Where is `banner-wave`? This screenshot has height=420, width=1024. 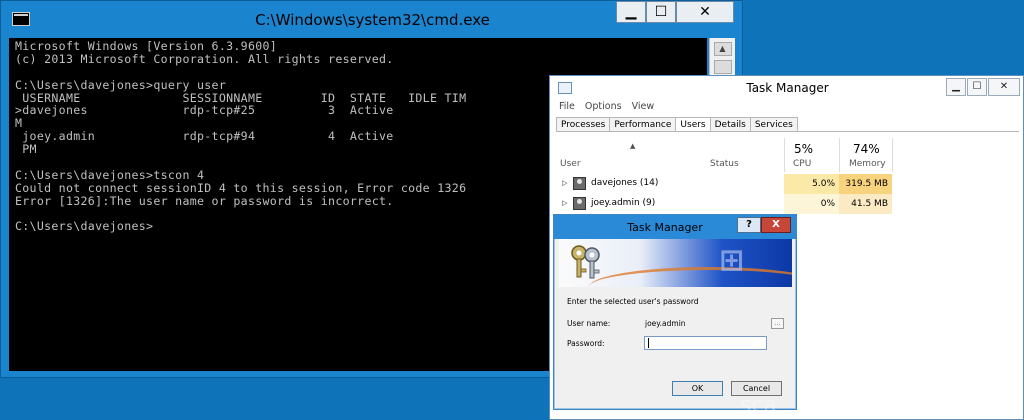
banner-wave is located at coordinates (690, 277).